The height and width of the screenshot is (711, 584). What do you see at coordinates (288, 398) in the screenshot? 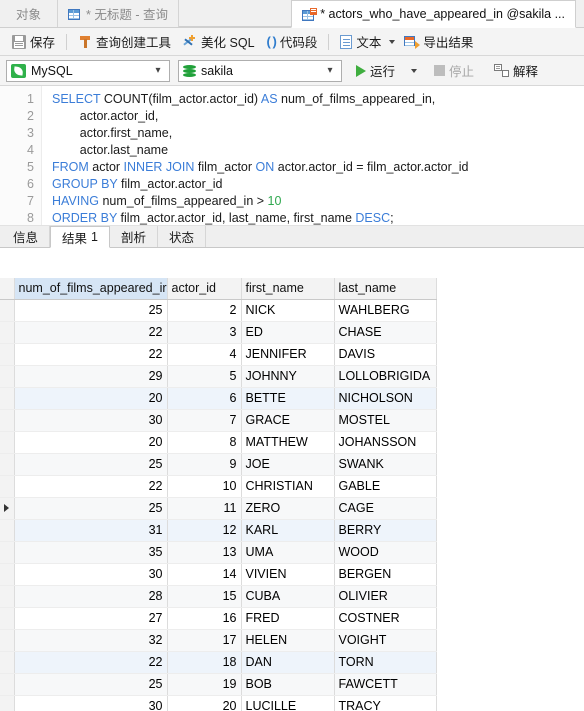
I see `cell-first-name: BETTE` at bounding box center [288, 398].